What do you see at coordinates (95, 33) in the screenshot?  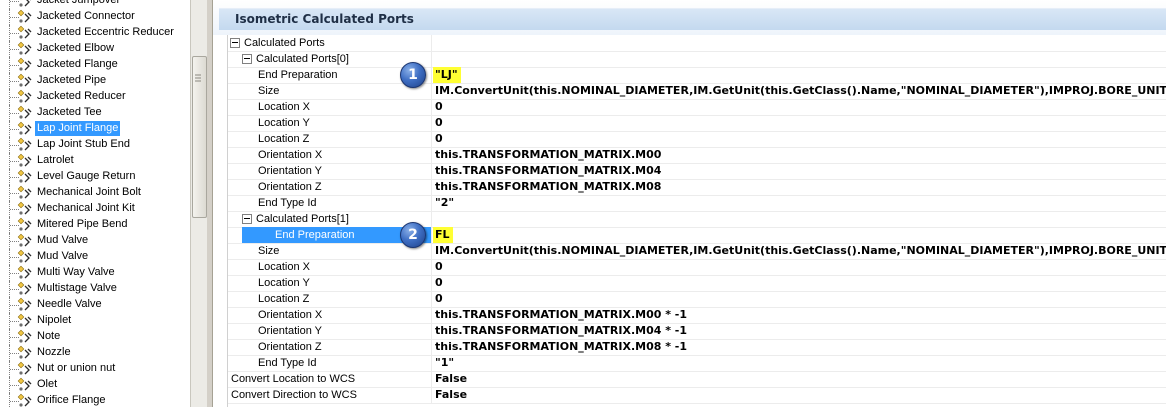 I see `tree-item: Jacketed Eccentric Reducer` at bounding box center [95, 33].